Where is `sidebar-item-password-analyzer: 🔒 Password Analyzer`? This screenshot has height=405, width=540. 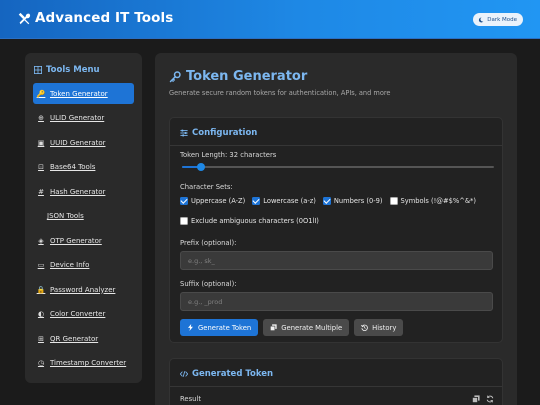 sidebar-item-password-analyzer: 🔒 Password Analyzer is located at coordinates (83, 289).